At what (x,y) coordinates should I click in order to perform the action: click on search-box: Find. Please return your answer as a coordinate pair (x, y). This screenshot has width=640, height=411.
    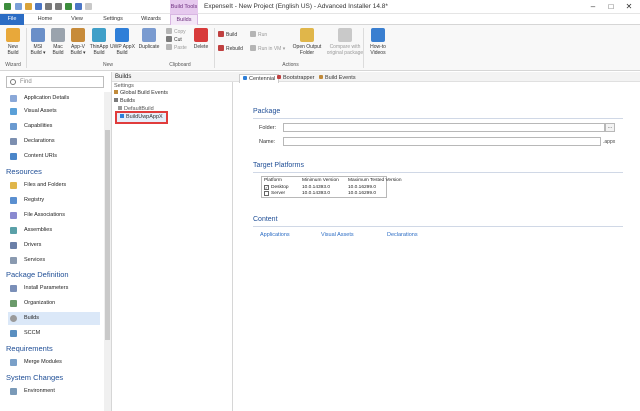
    Looking at the image, I should click on (55, 82).